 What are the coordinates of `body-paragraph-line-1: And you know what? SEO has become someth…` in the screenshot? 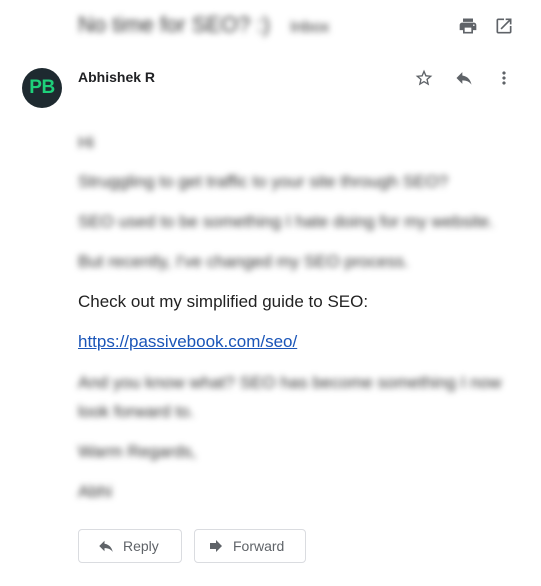 It's located at (290, 382).